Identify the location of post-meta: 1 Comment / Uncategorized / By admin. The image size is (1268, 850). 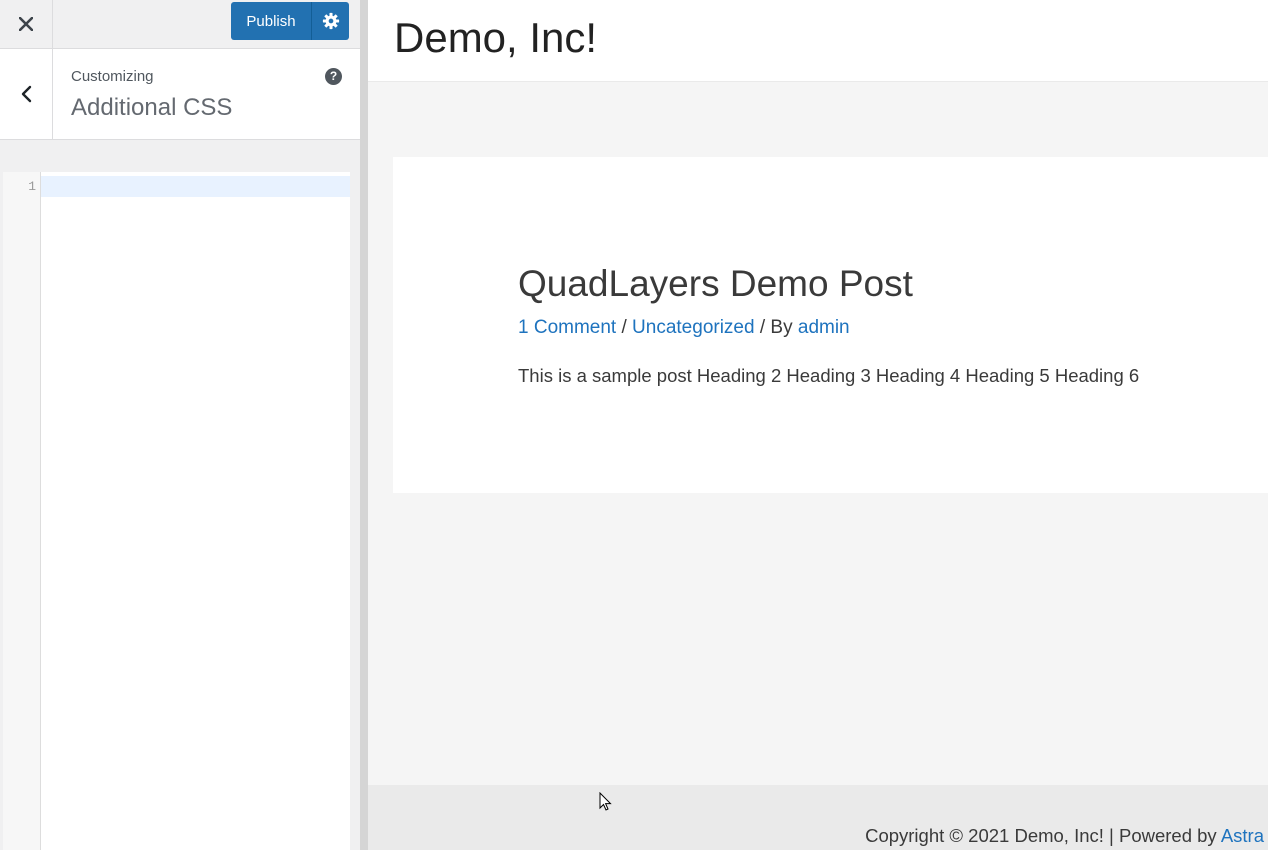
(684, 328).